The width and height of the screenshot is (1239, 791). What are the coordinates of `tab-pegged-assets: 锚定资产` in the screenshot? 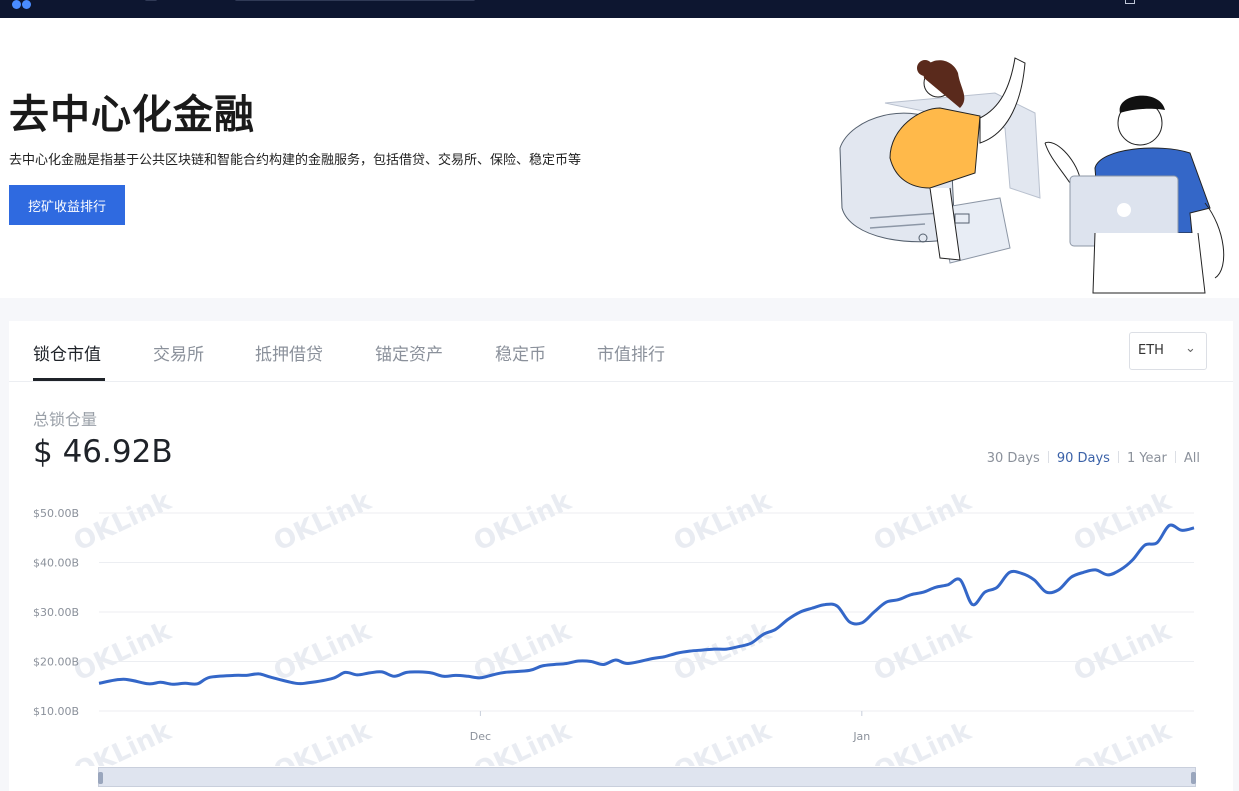 It's located at (409, 352).